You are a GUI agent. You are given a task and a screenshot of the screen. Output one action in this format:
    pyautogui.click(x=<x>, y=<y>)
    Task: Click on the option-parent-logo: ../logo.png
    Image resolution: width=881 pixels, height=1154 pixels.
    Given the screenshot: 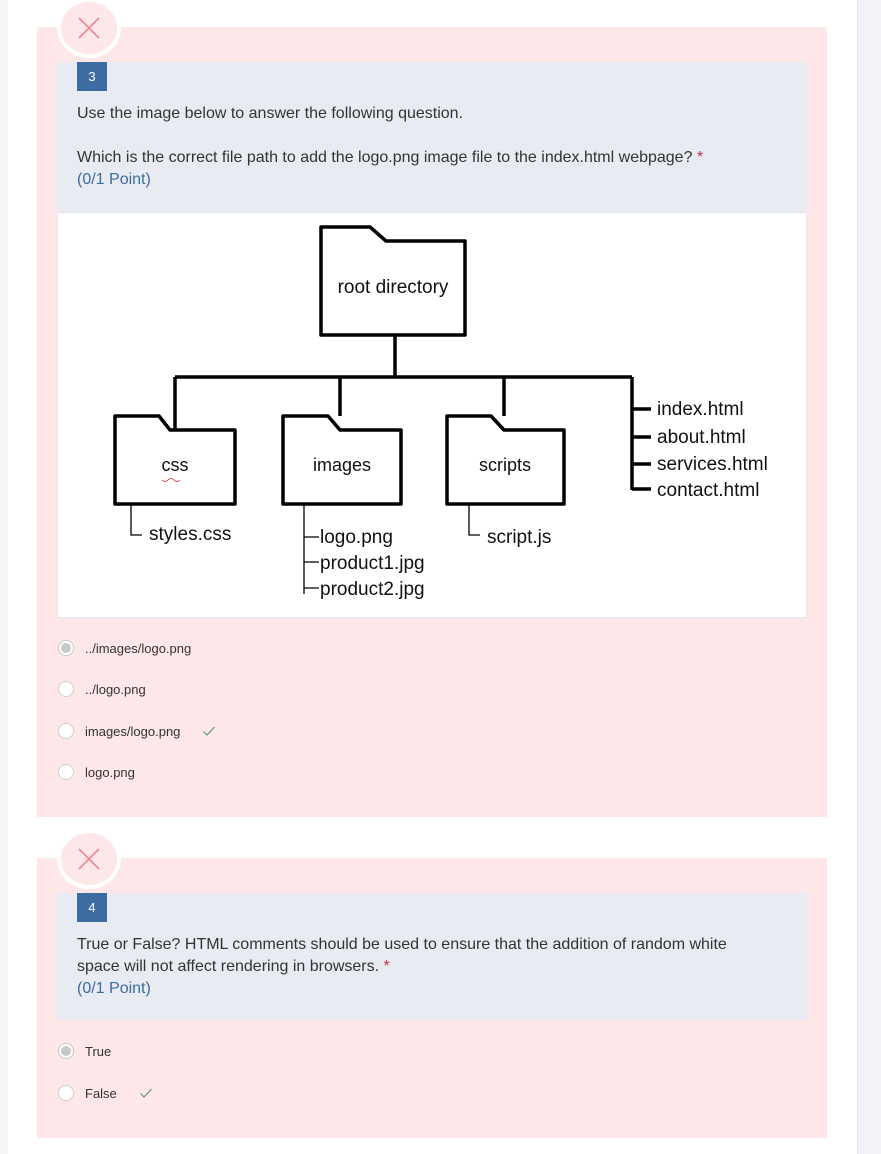 What is the action you would take?
    pyautogui.click(x=101, y=689)
    